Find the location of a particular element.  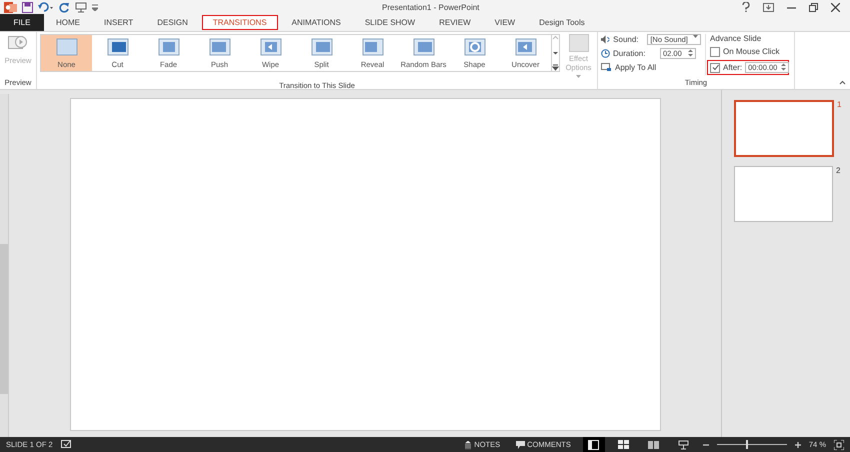

clock-icon is located at coordinates (605, 53).